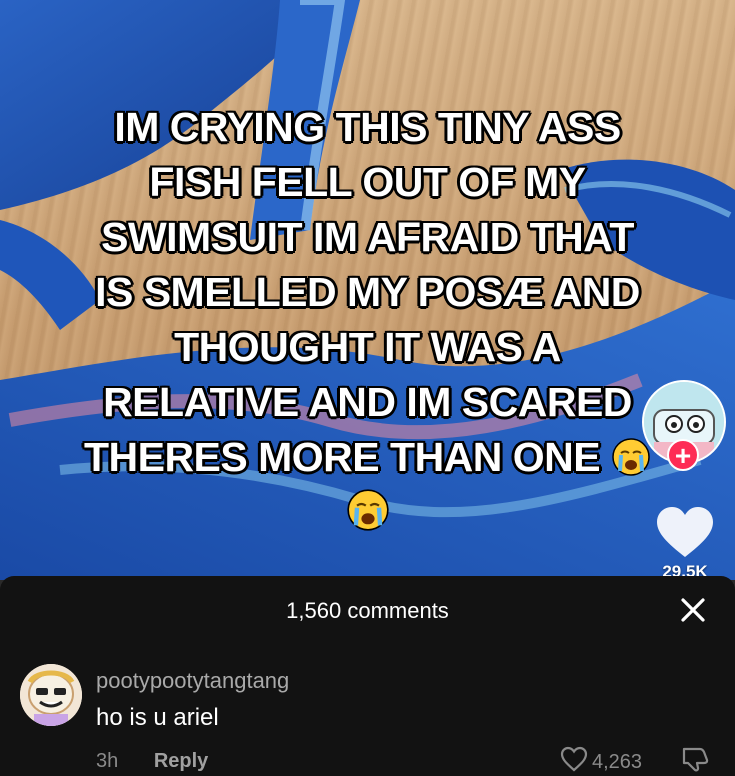  I want to click on caption-line-text: THERES MORE THAN ONE, so click(342, 457).